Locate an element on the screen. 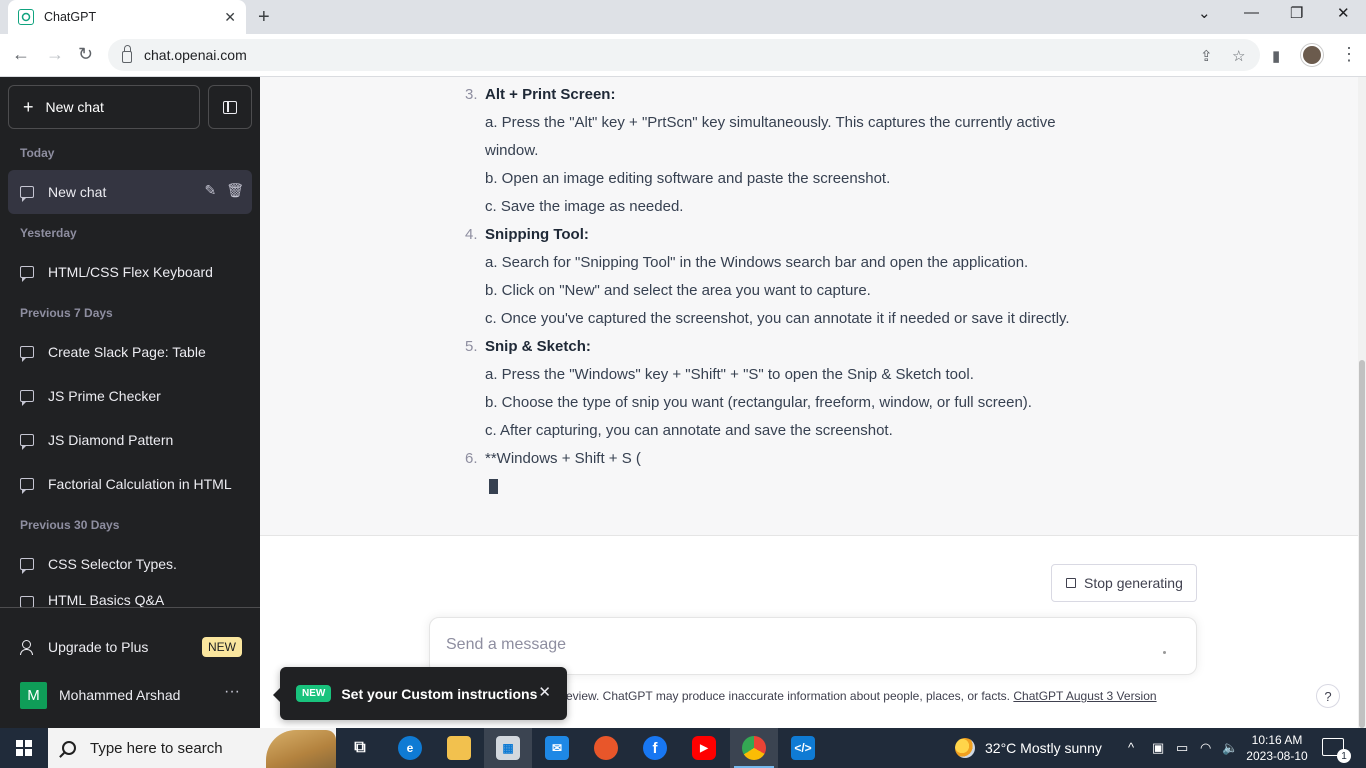 The image size is (1366, 768). restore-icon: ❐ is located at coordinates (1296, 13).